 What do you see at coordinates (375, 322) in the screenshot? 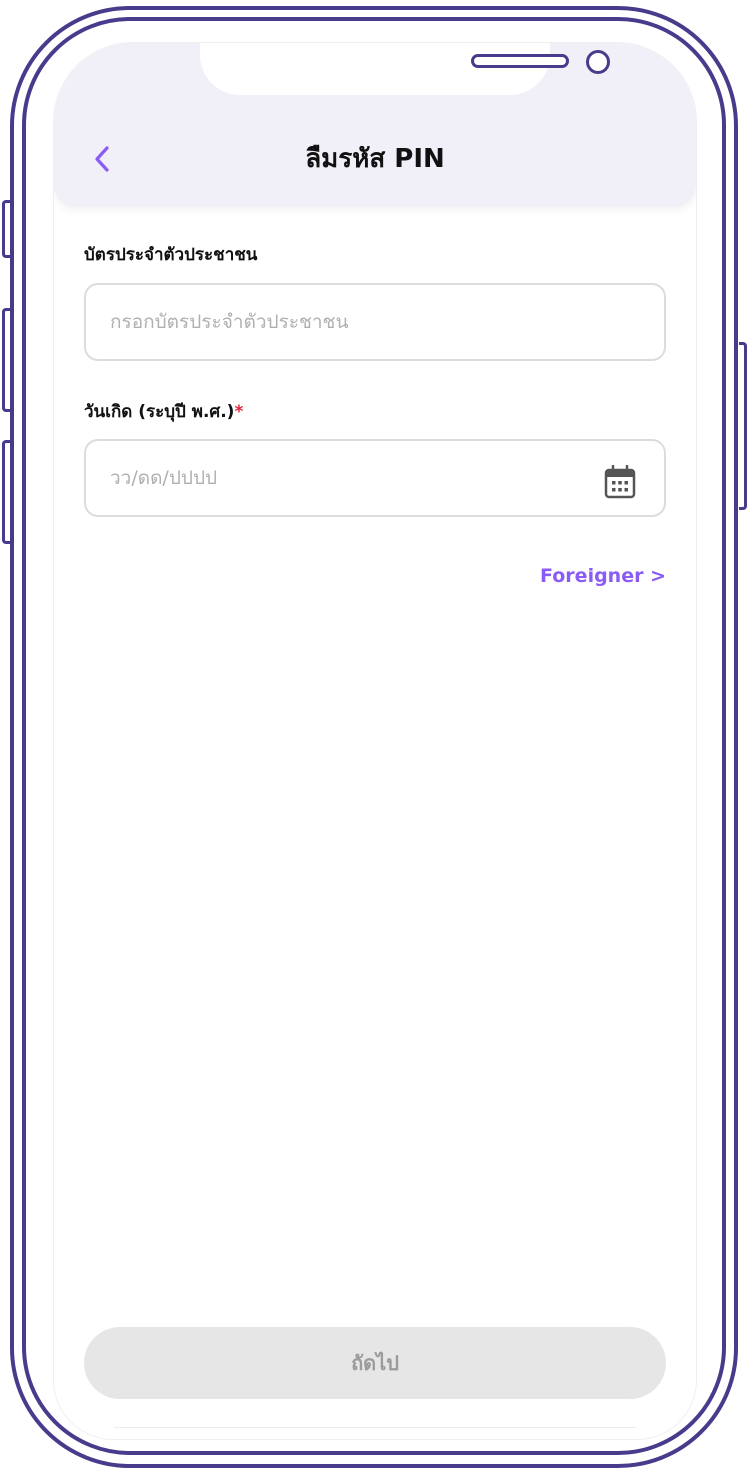
I see `id-card-input` at bounding box center [375, 322].